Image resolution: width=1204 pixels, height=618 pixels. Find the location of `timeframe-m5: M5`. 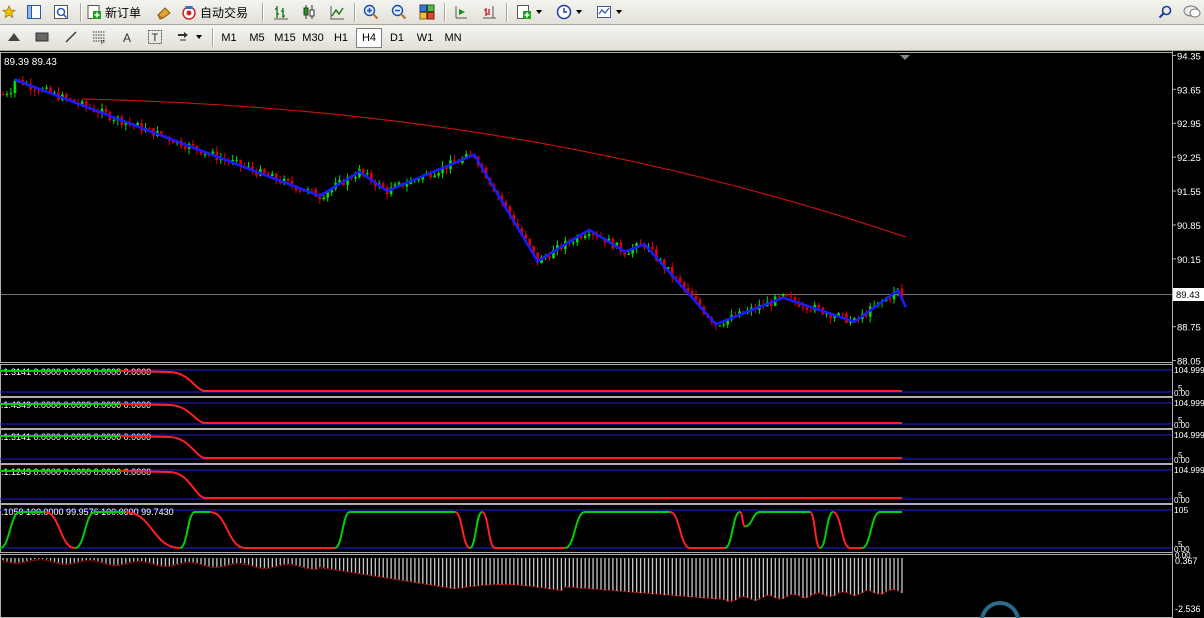

timeframe-m5: M5 is located at coordinates (257, 38).